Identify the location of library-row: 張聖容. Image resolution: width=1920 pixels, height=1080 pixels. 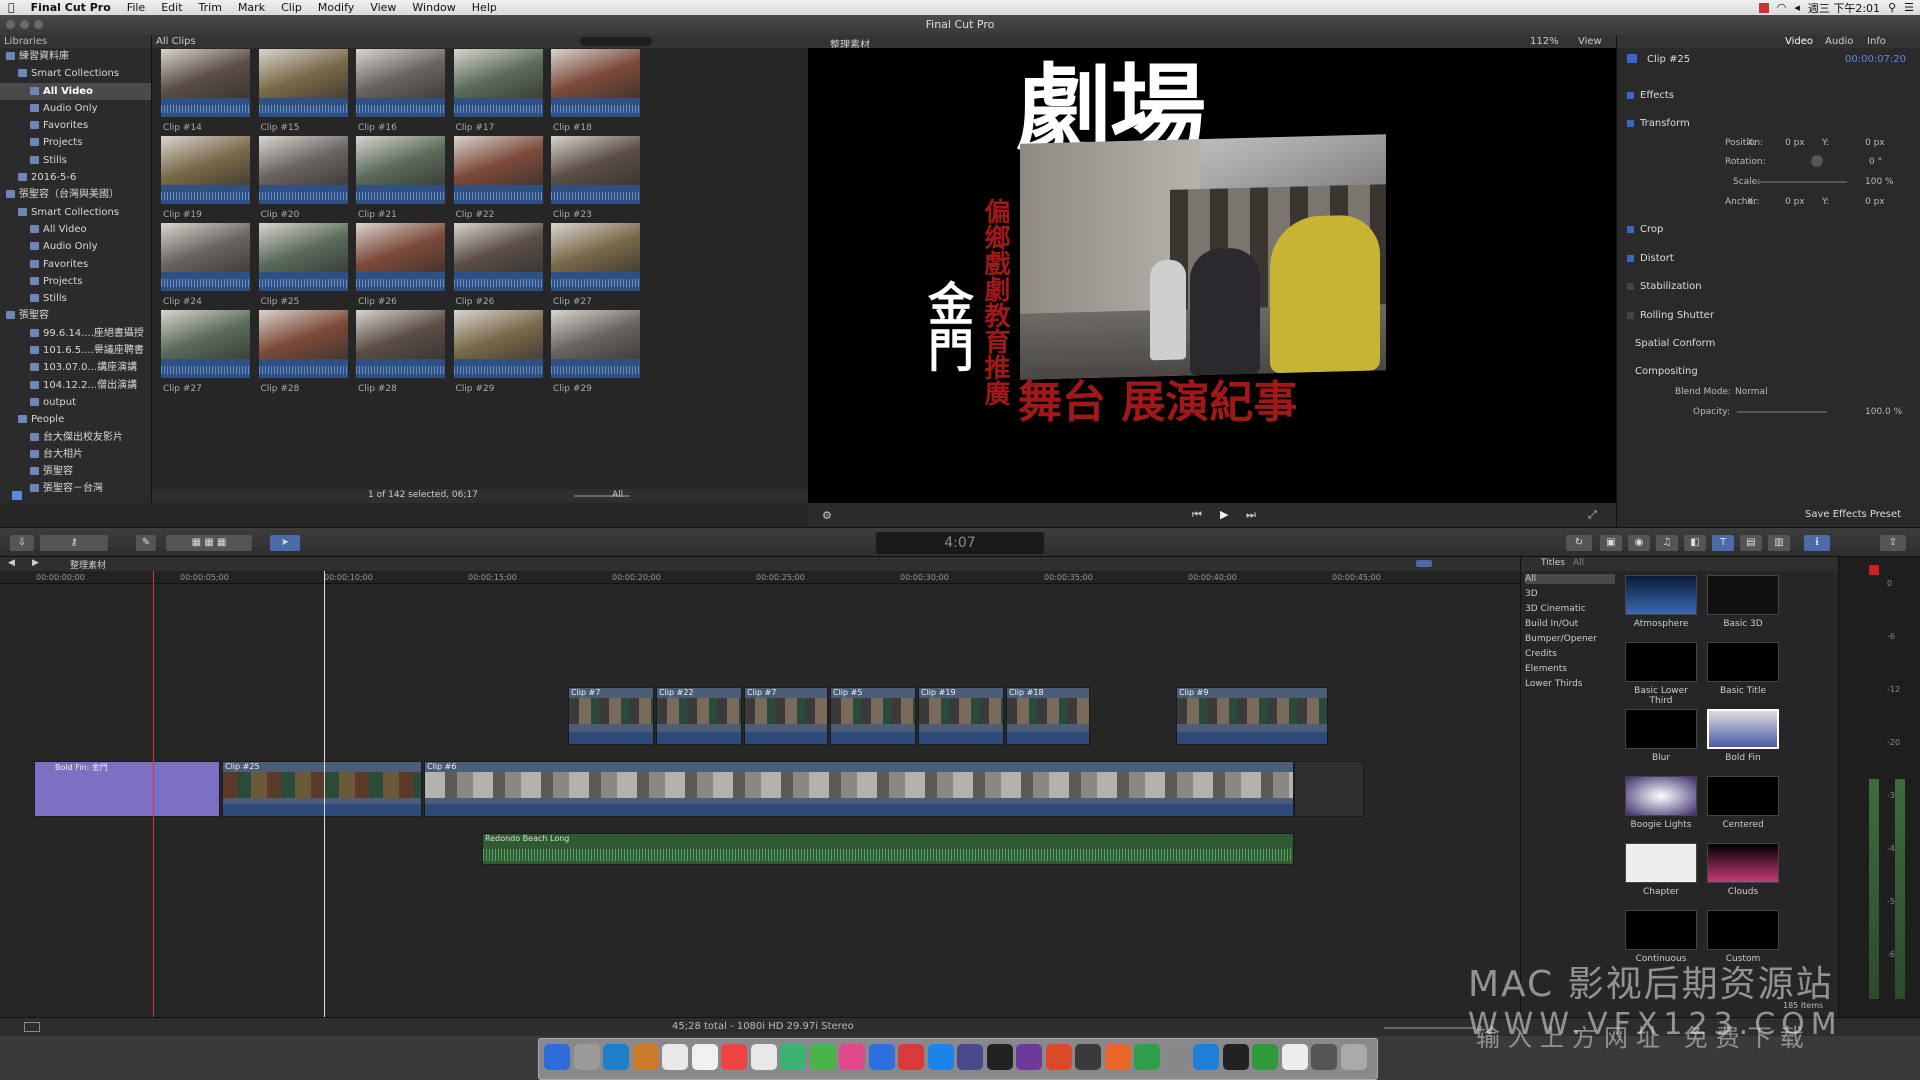
(75, 315).